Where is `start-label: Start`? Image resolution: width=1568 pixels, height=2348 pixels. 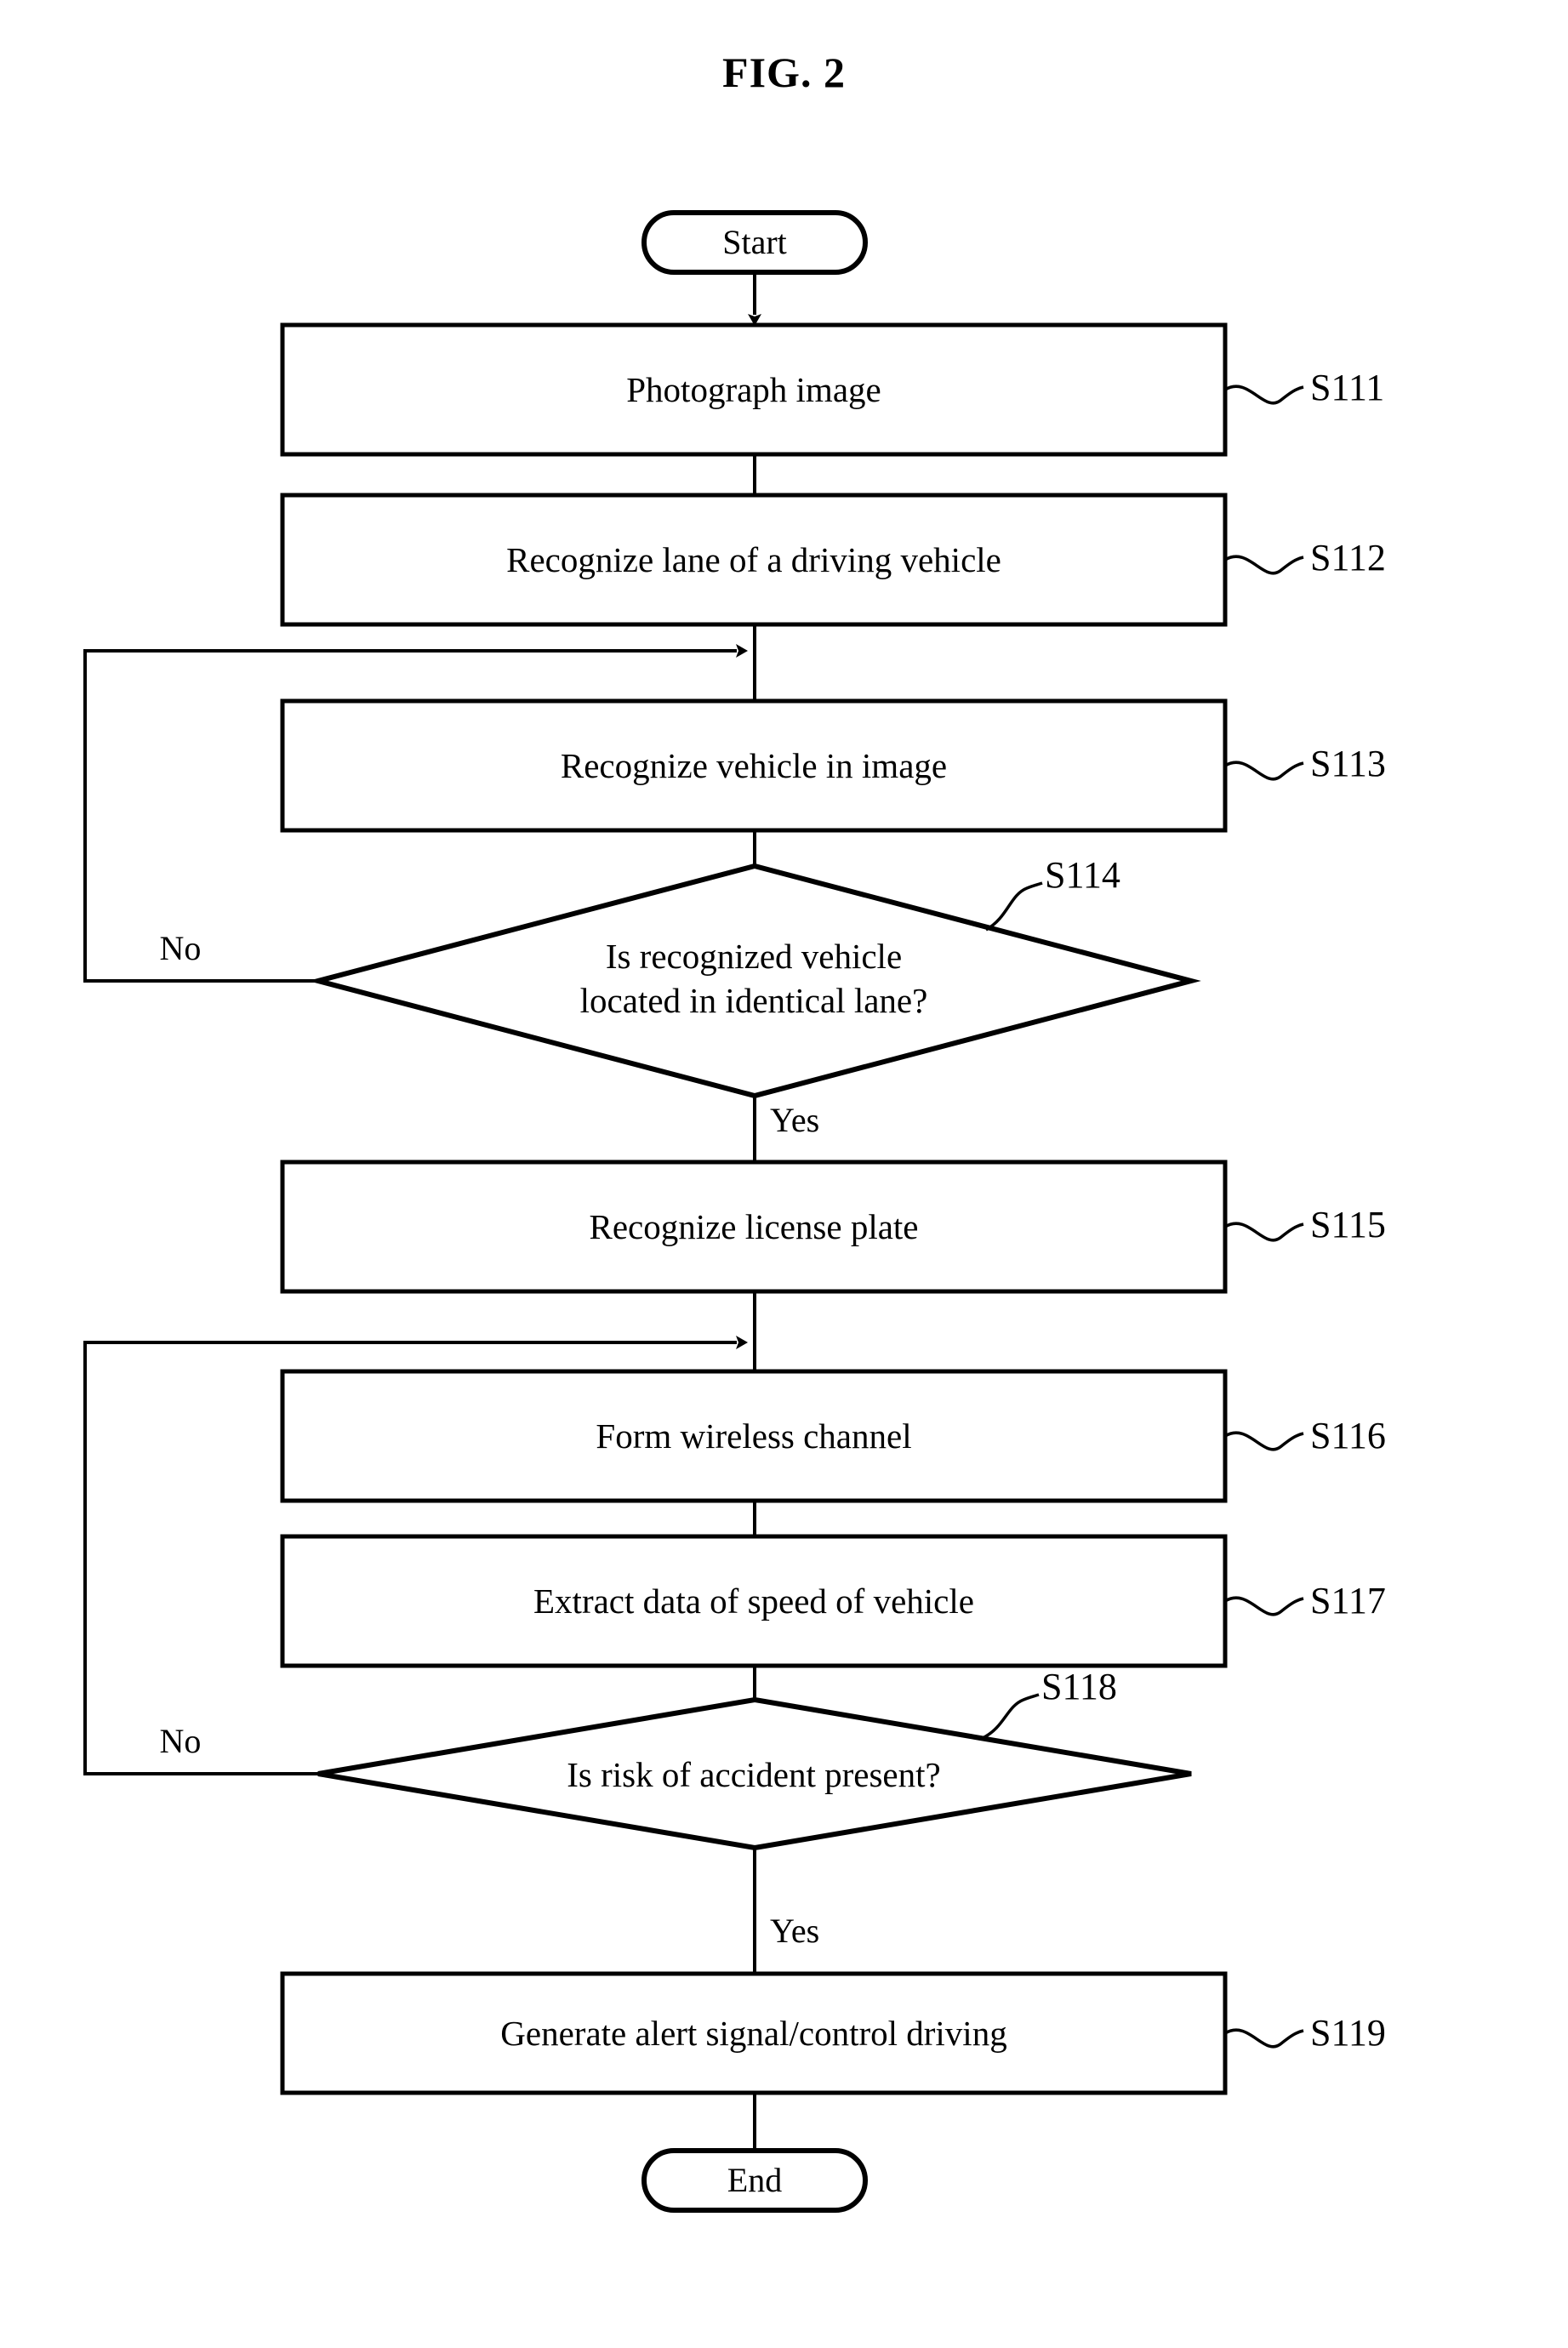 start-label: Start is located at coordinates (754, 242).